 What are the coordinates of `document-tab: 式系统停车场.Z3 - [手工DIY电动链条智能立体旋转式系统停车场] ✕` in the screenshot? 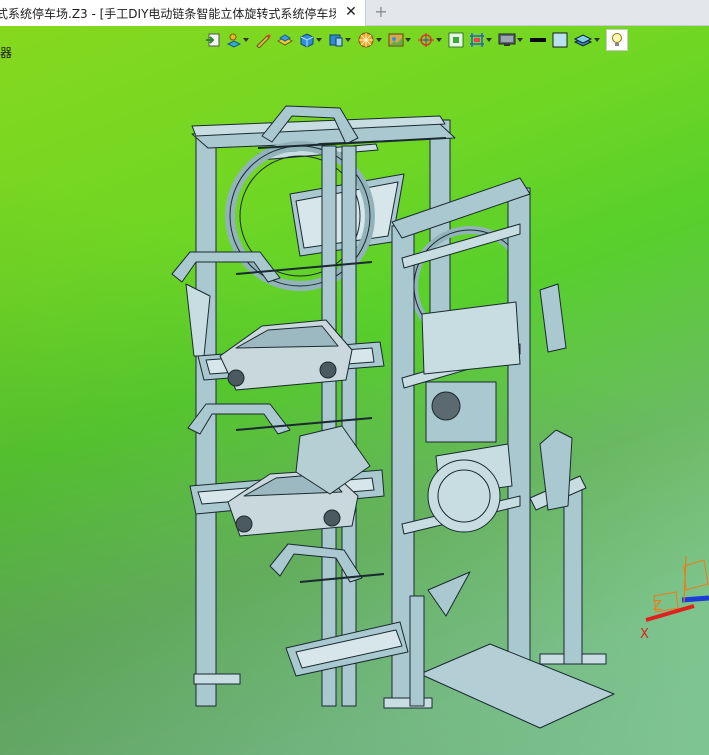 It's located at (183, 13).